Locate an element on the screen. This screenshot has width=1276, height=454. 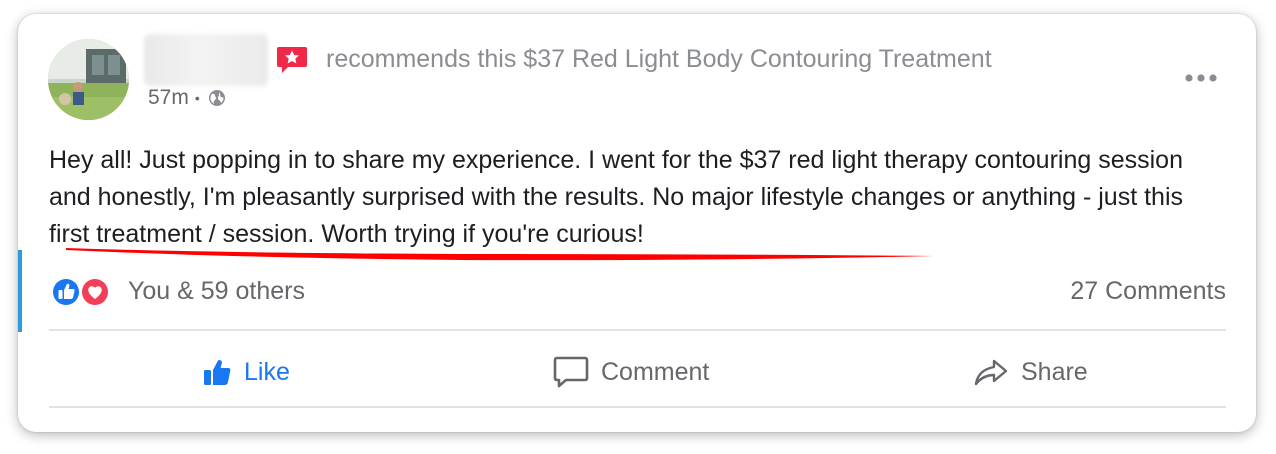
likes-count: You & 59 others is located at coordinates (216, 291).